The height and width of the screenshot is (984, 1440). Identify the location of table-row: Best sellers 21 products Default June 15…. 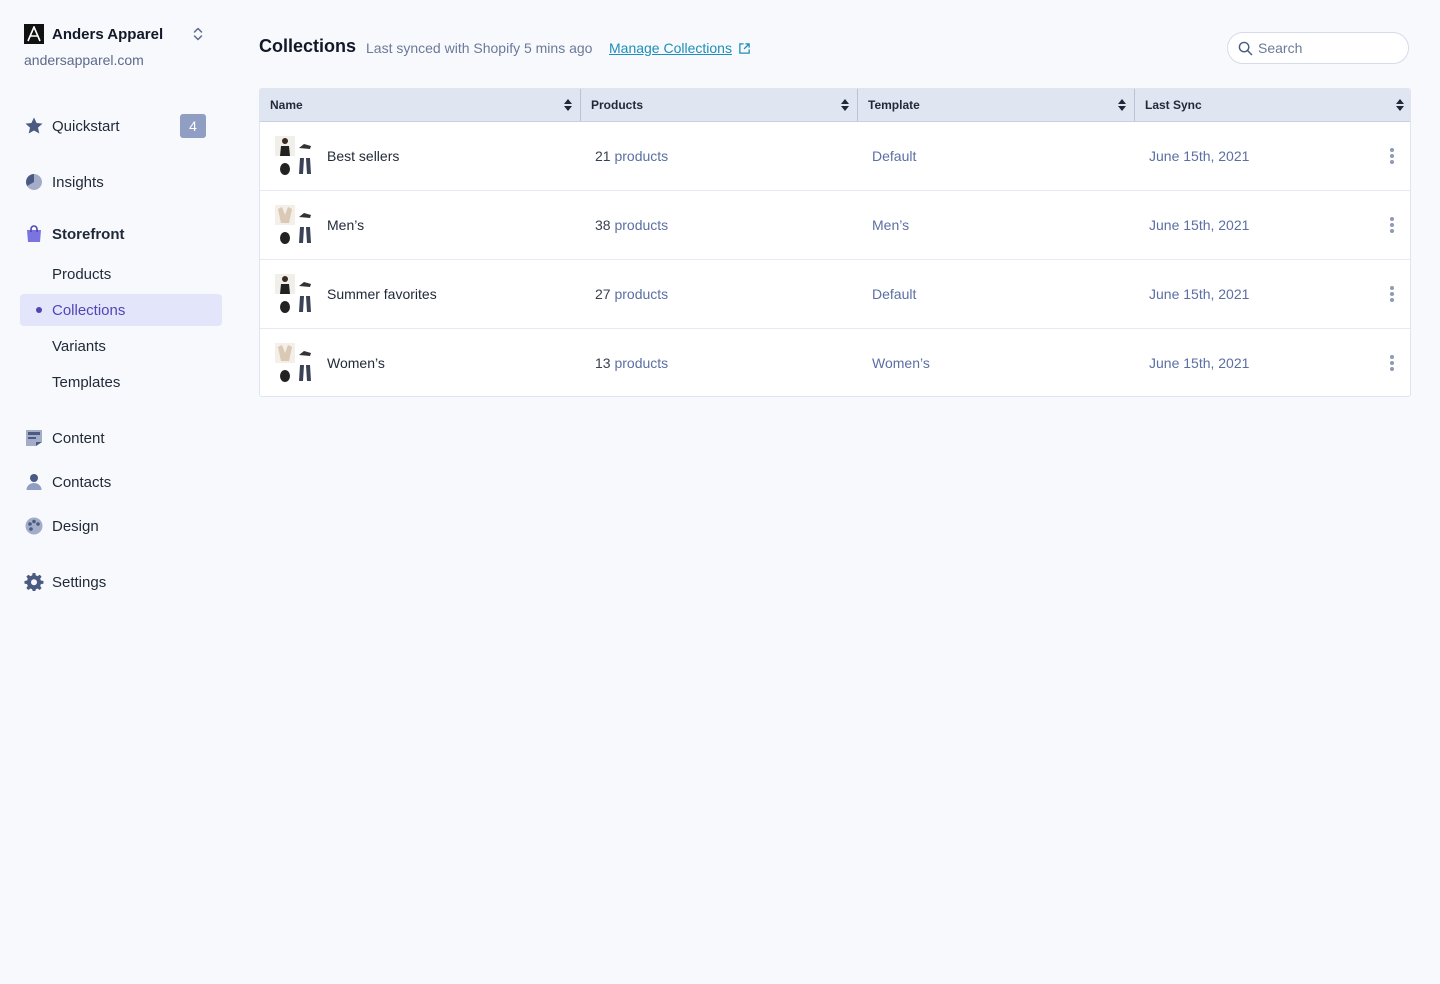
(835, 156).